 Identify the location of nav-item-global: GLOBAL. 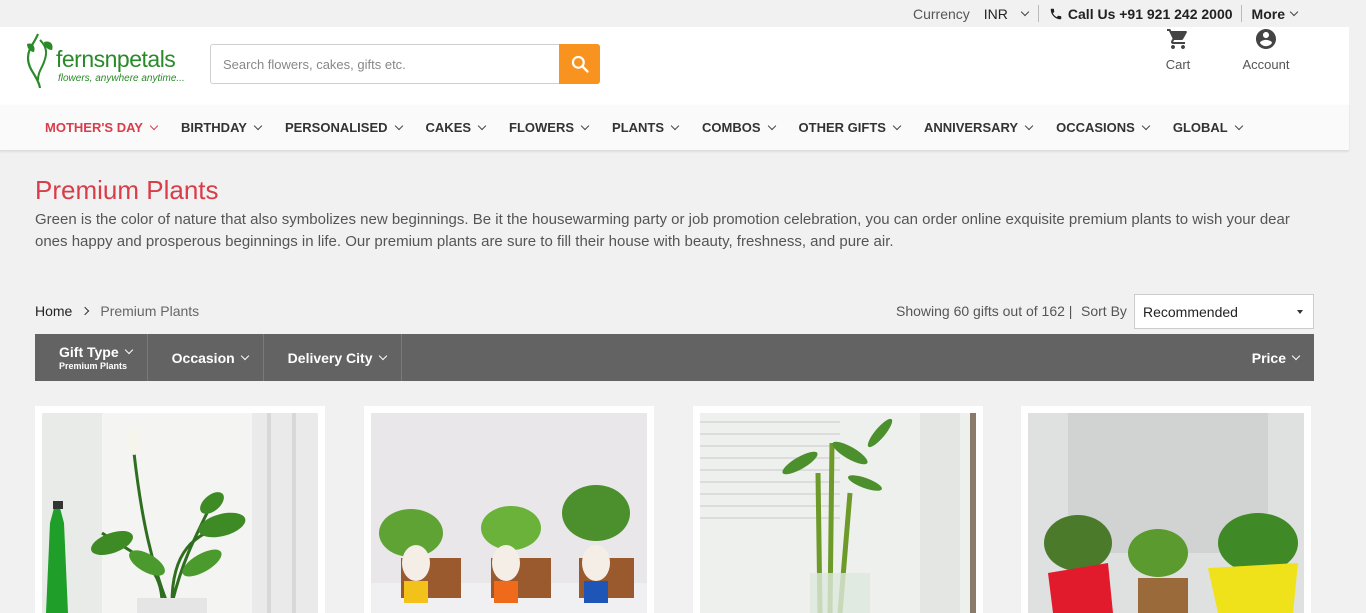
(1207, 127).